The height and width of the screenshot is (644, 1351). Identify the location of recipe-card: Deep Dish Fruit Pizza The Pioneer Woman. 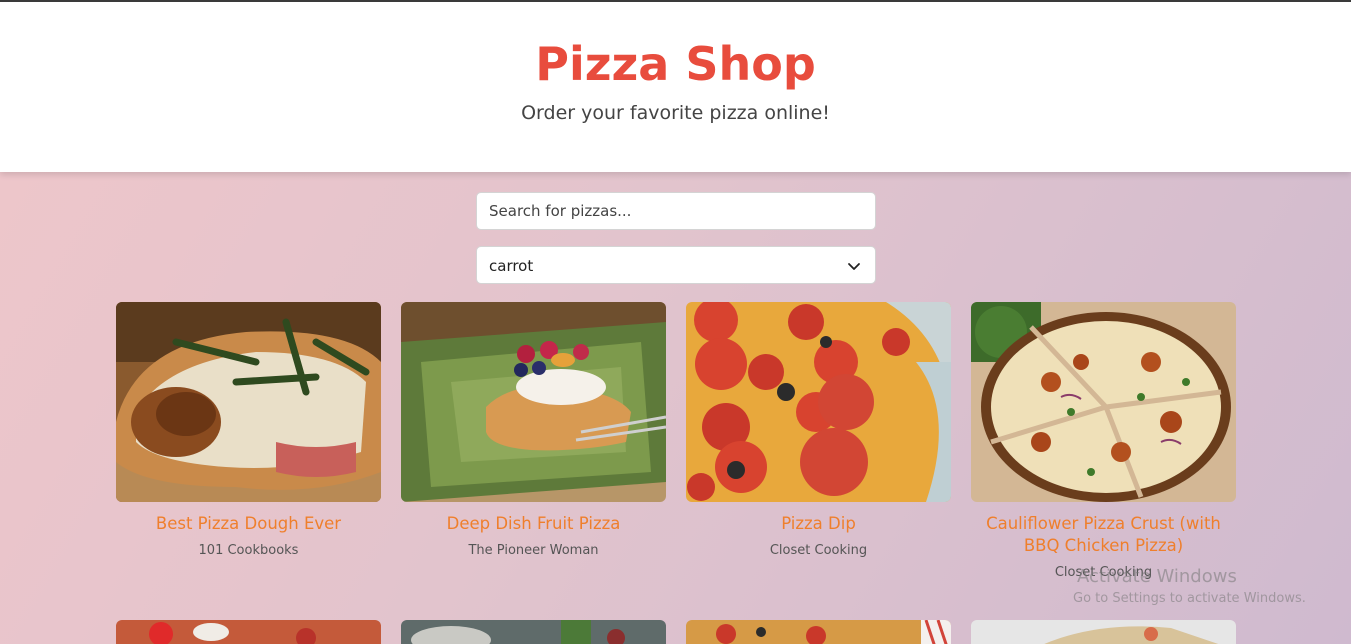
(533, 430).